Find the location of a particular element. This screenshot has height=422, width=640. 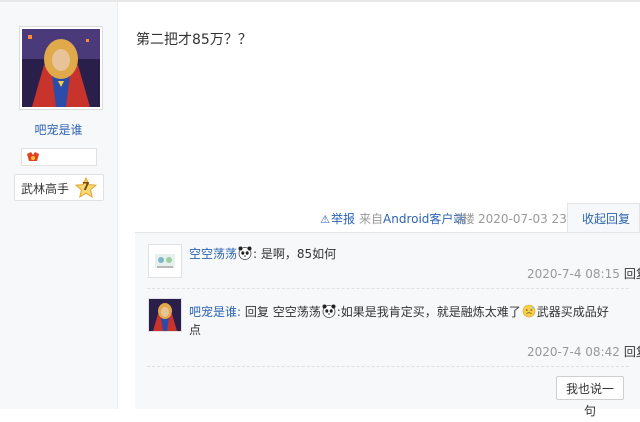

author-level: 武林高手 7 is located at coordinates (59, 187).